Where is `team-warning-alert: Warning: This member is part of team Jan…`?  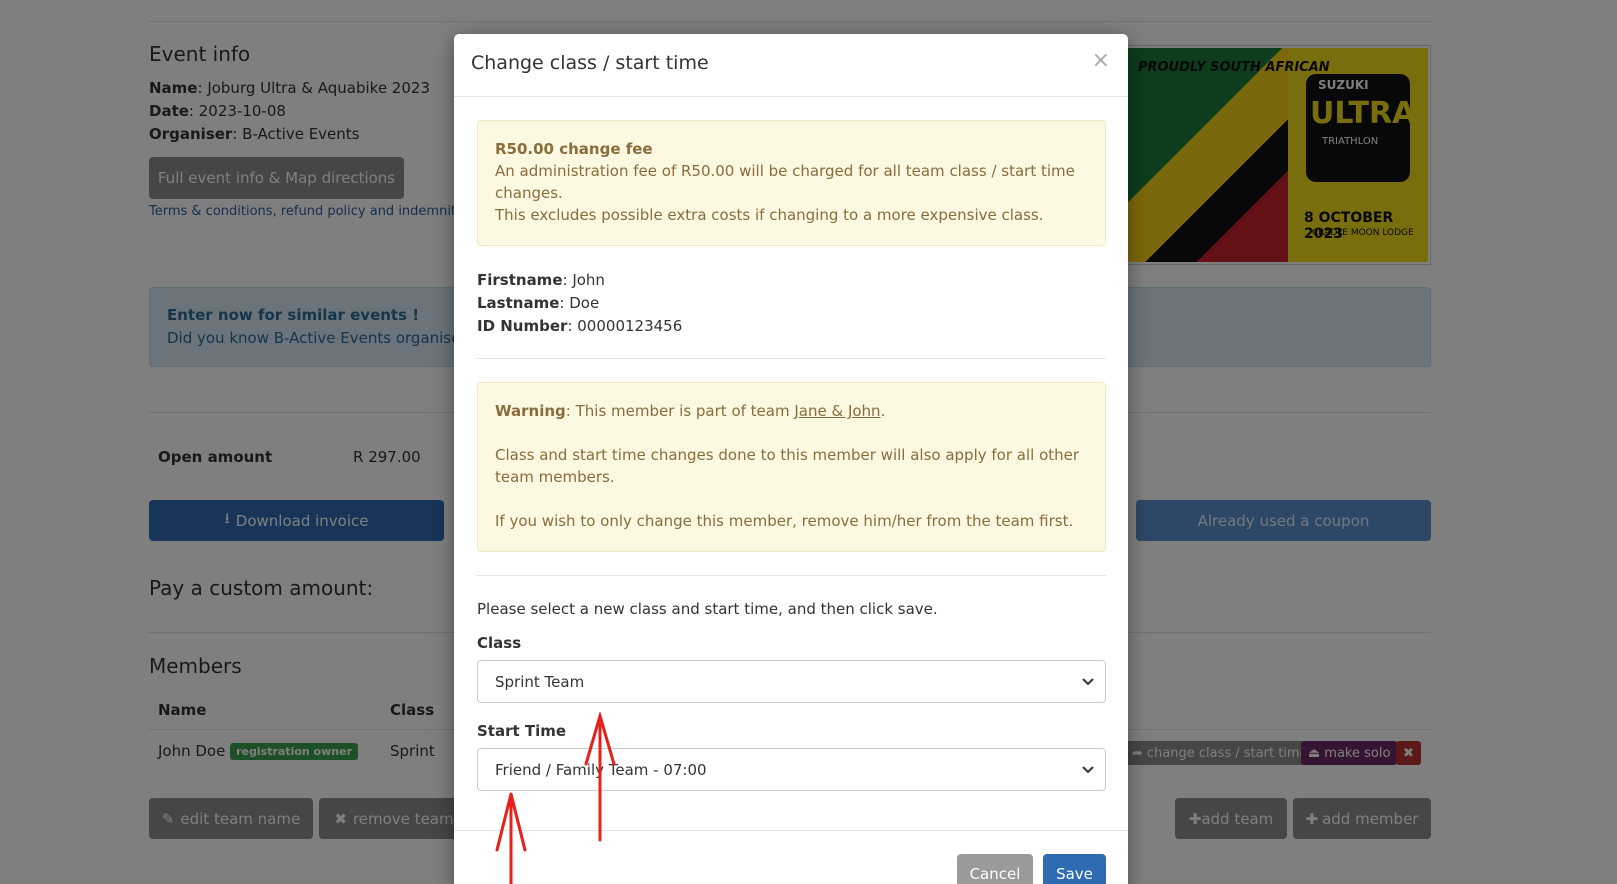
team-warning-alert: Warning: This member is part of team Jan… is located at coordinates (791, 467).